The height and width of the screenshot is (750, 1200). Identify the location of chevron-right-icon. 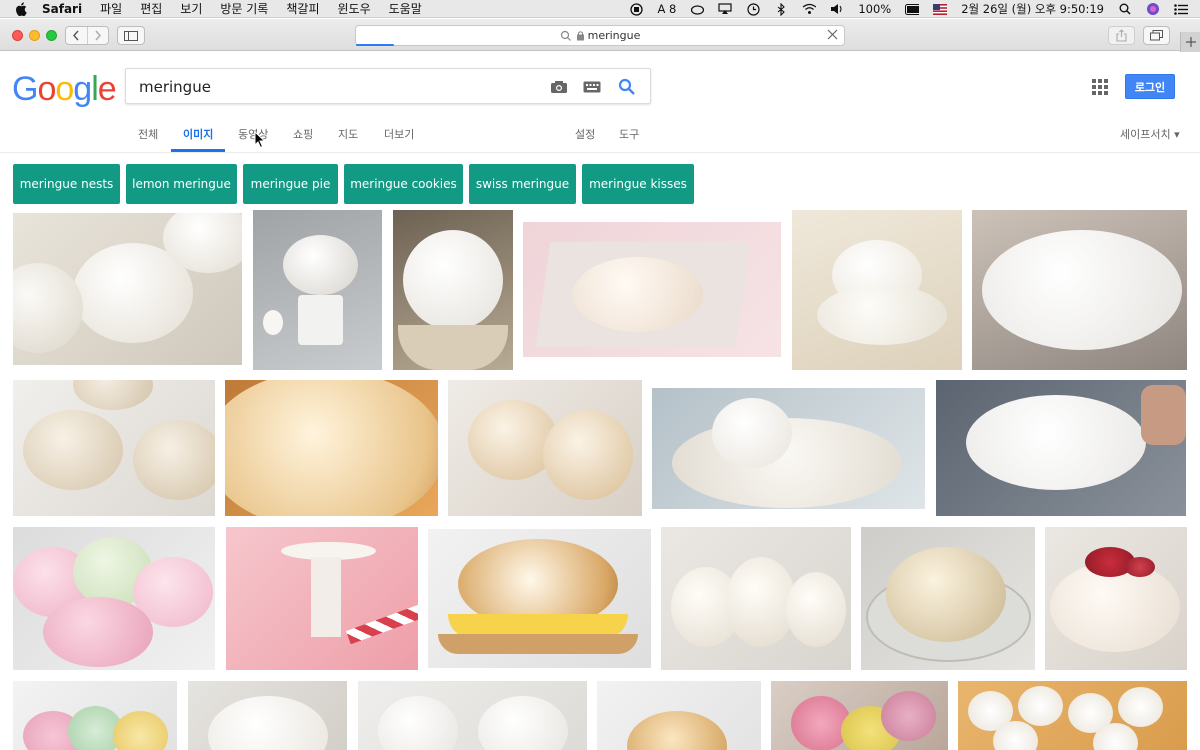
(98, 35).